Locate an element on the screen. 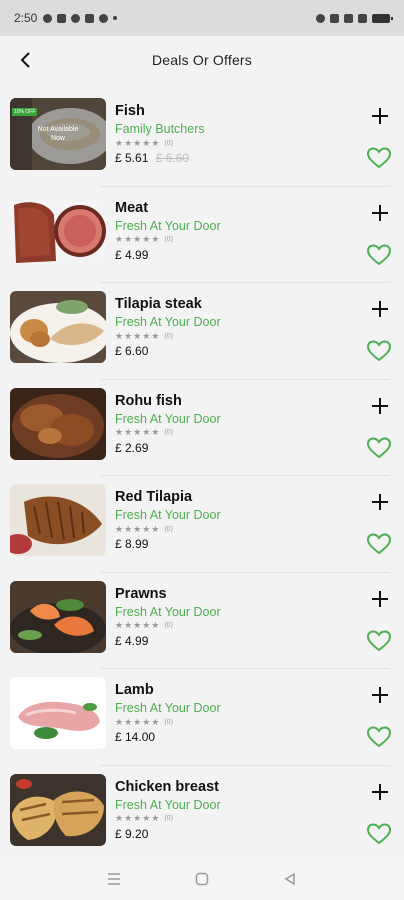 The image size is (404, 900). home-button is located at coordinates (202, 879).